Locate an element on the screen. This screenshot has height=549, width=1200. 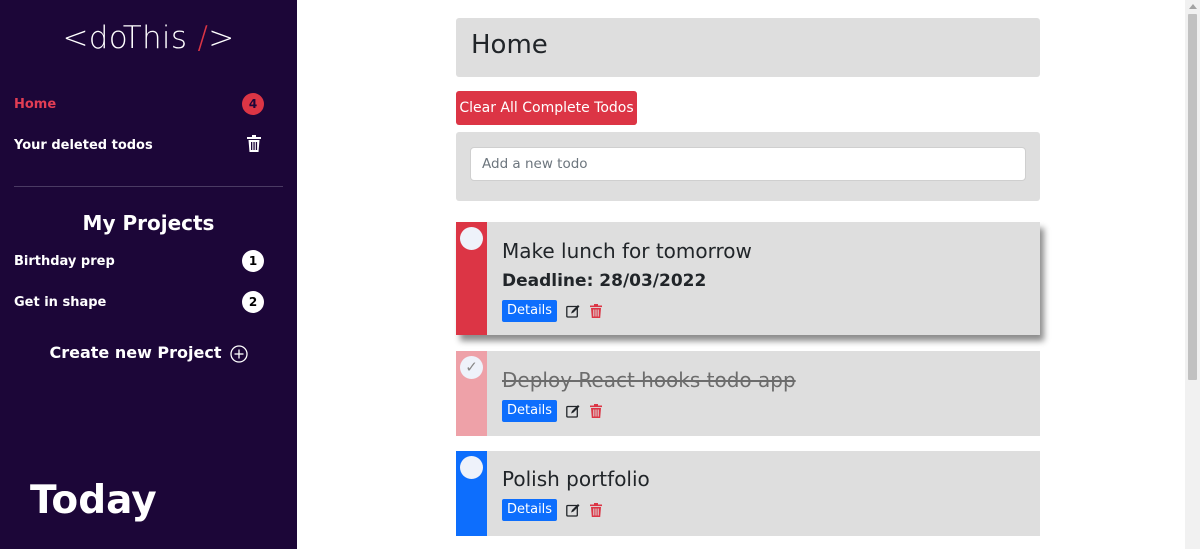
todo-title: Deploy React hooks todo app is located at coordinates (649, 380).